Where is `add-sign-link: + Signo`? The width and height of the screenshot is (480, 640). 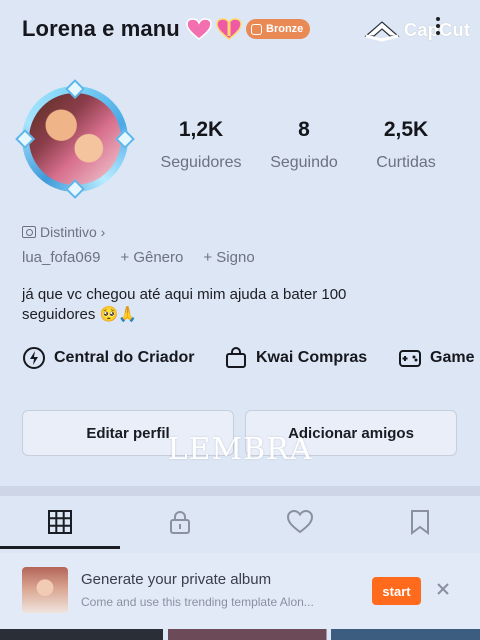
add-sign-link: + Signo is located at coordinates (228, 257).